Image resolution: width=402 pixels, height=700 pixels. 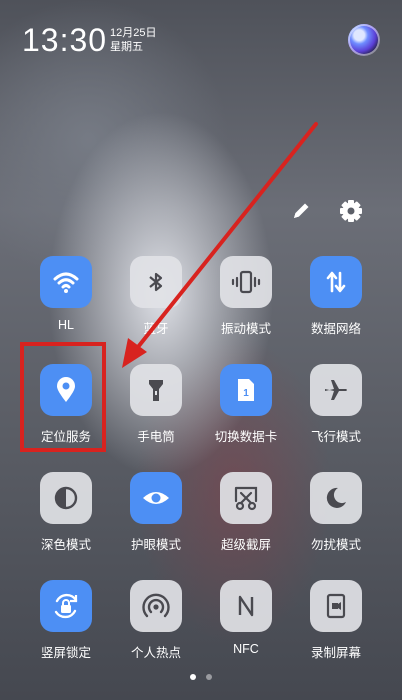 I want to click on moon-icon, so click(x=336, y=497).